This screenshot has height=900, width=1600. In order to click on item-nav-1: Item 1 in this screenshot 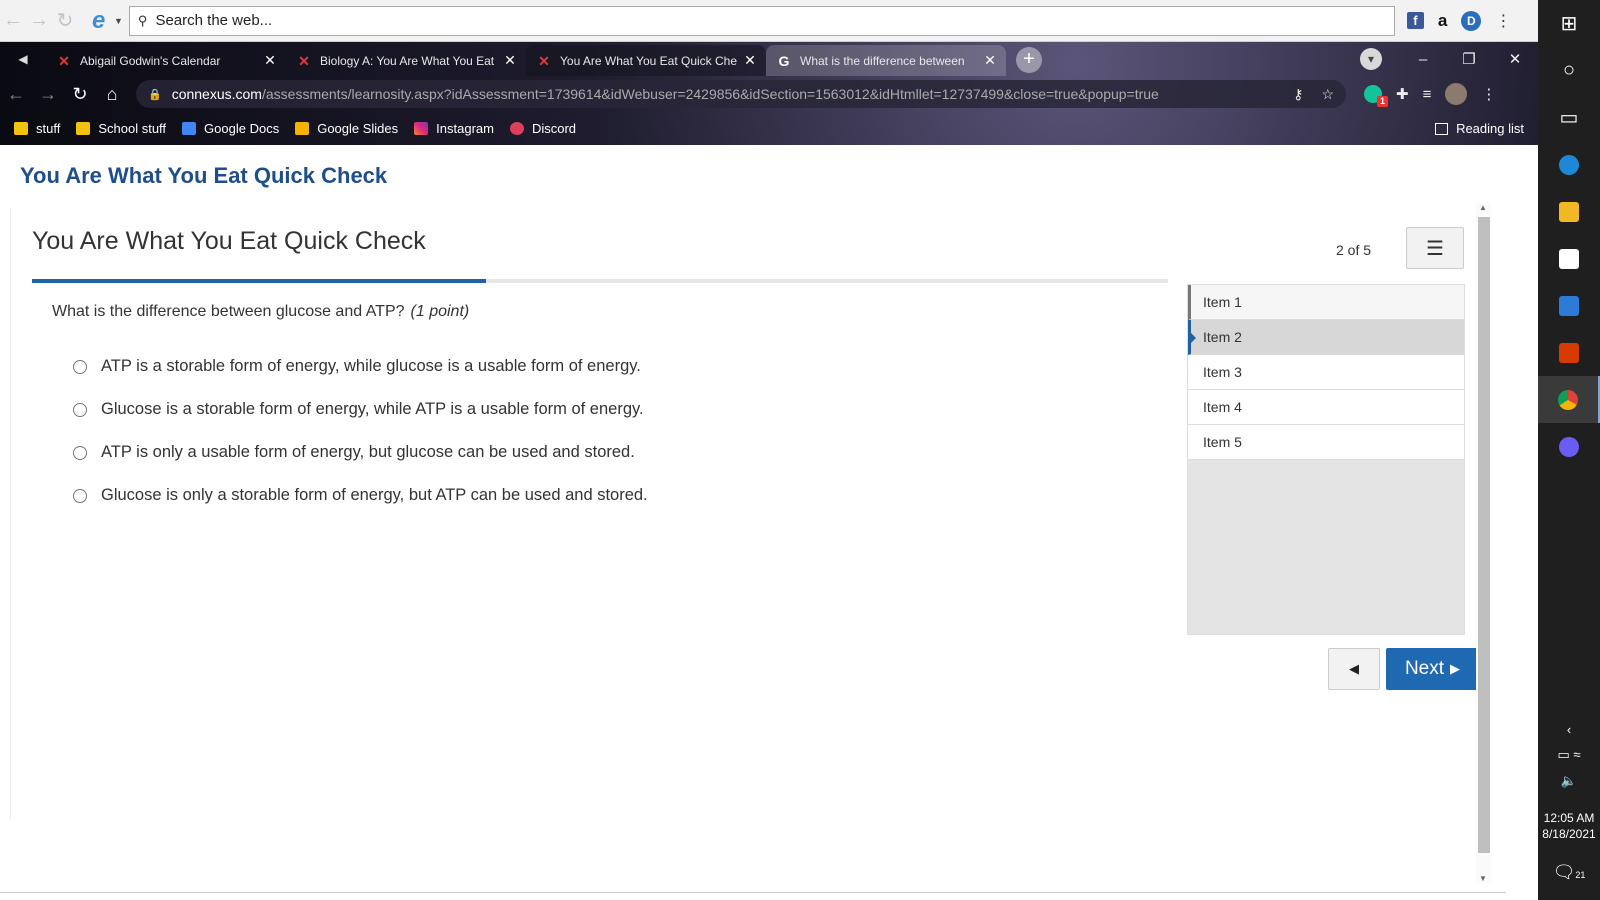, I will do `click(1326, 302)`.